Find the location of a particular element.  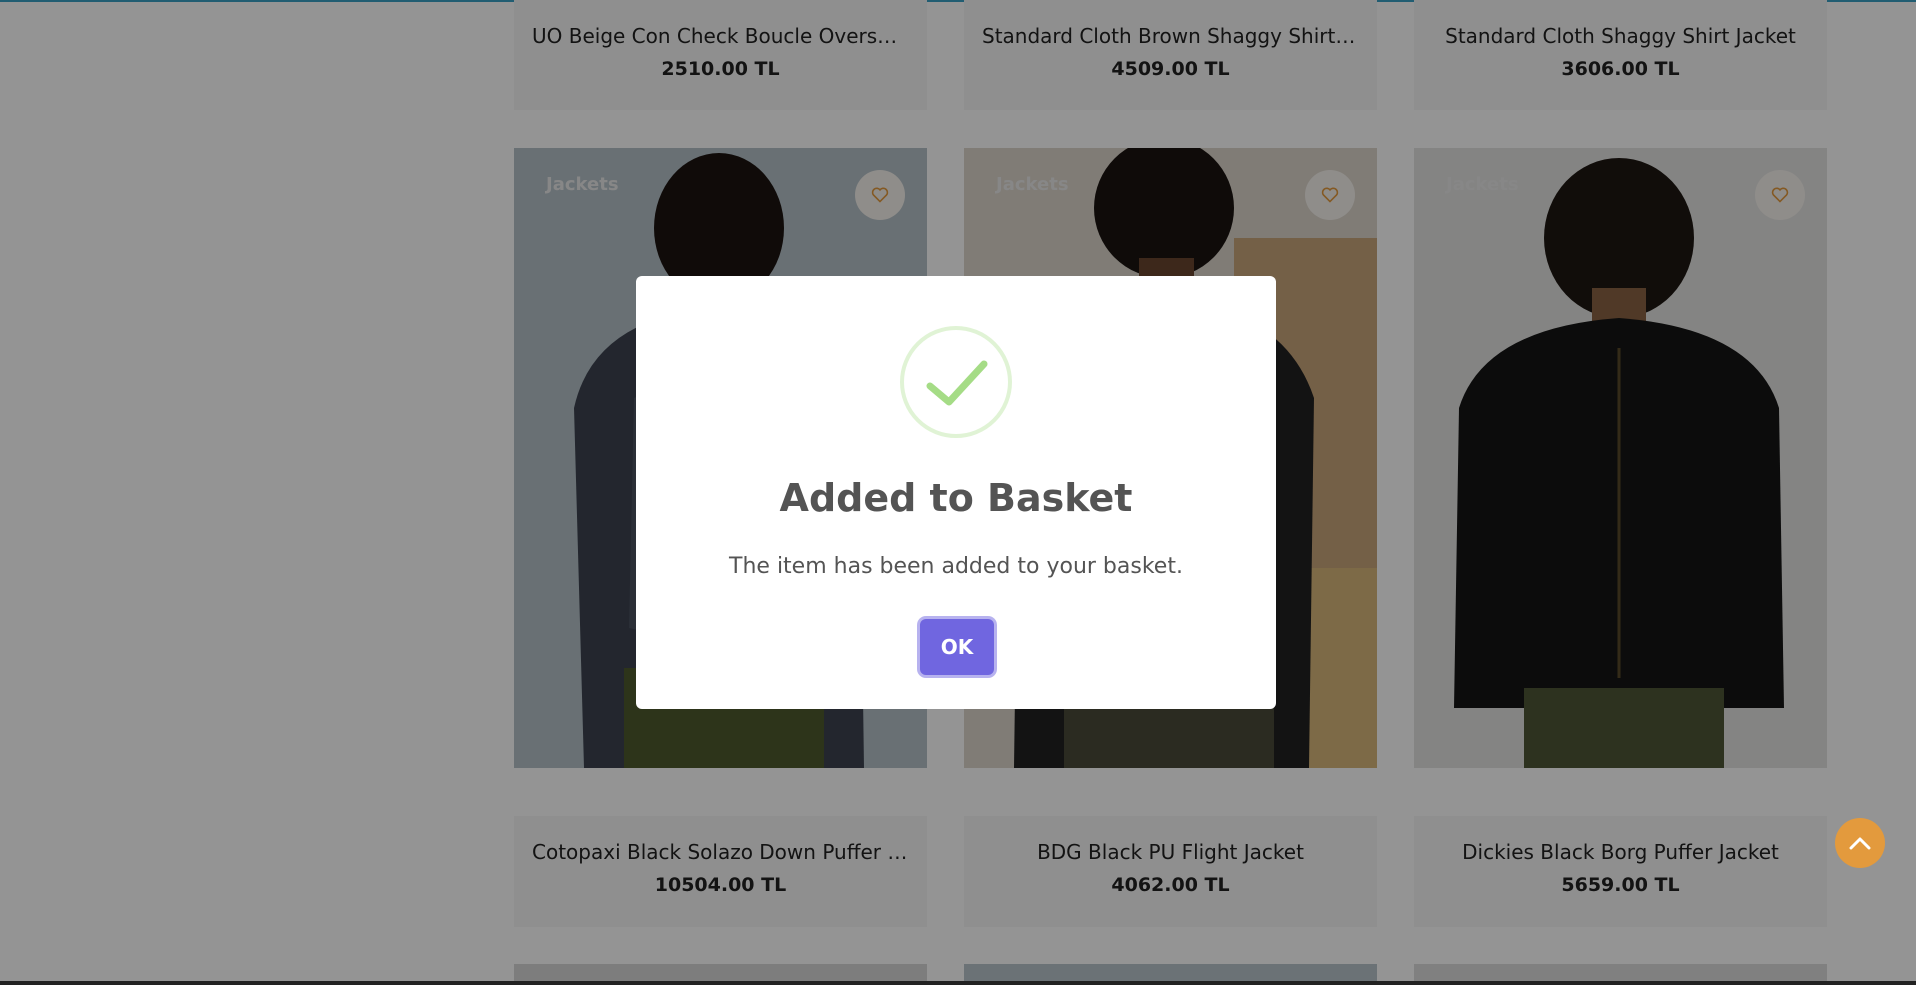

dialog-message: The item has been added to your basket. is located at coordinates (956, 566).